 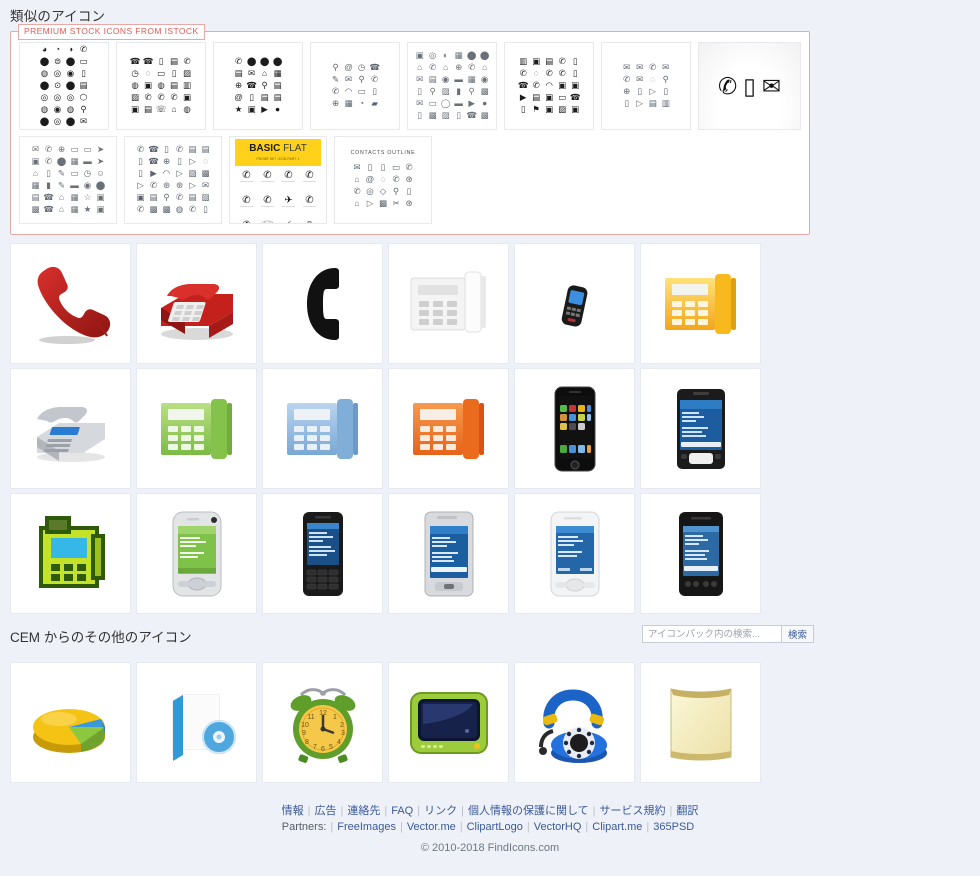 I want to click on icon-card: 12 1 2 3 4567 8 9 10 11, so click(x=322, y=722).